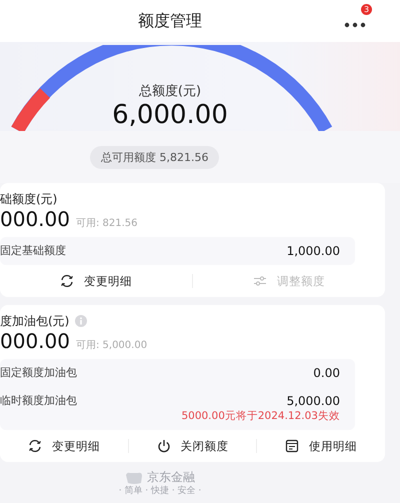  I want to click on expiry-note: 5000.00元将于2024.12.03失效, so click(260, 416).